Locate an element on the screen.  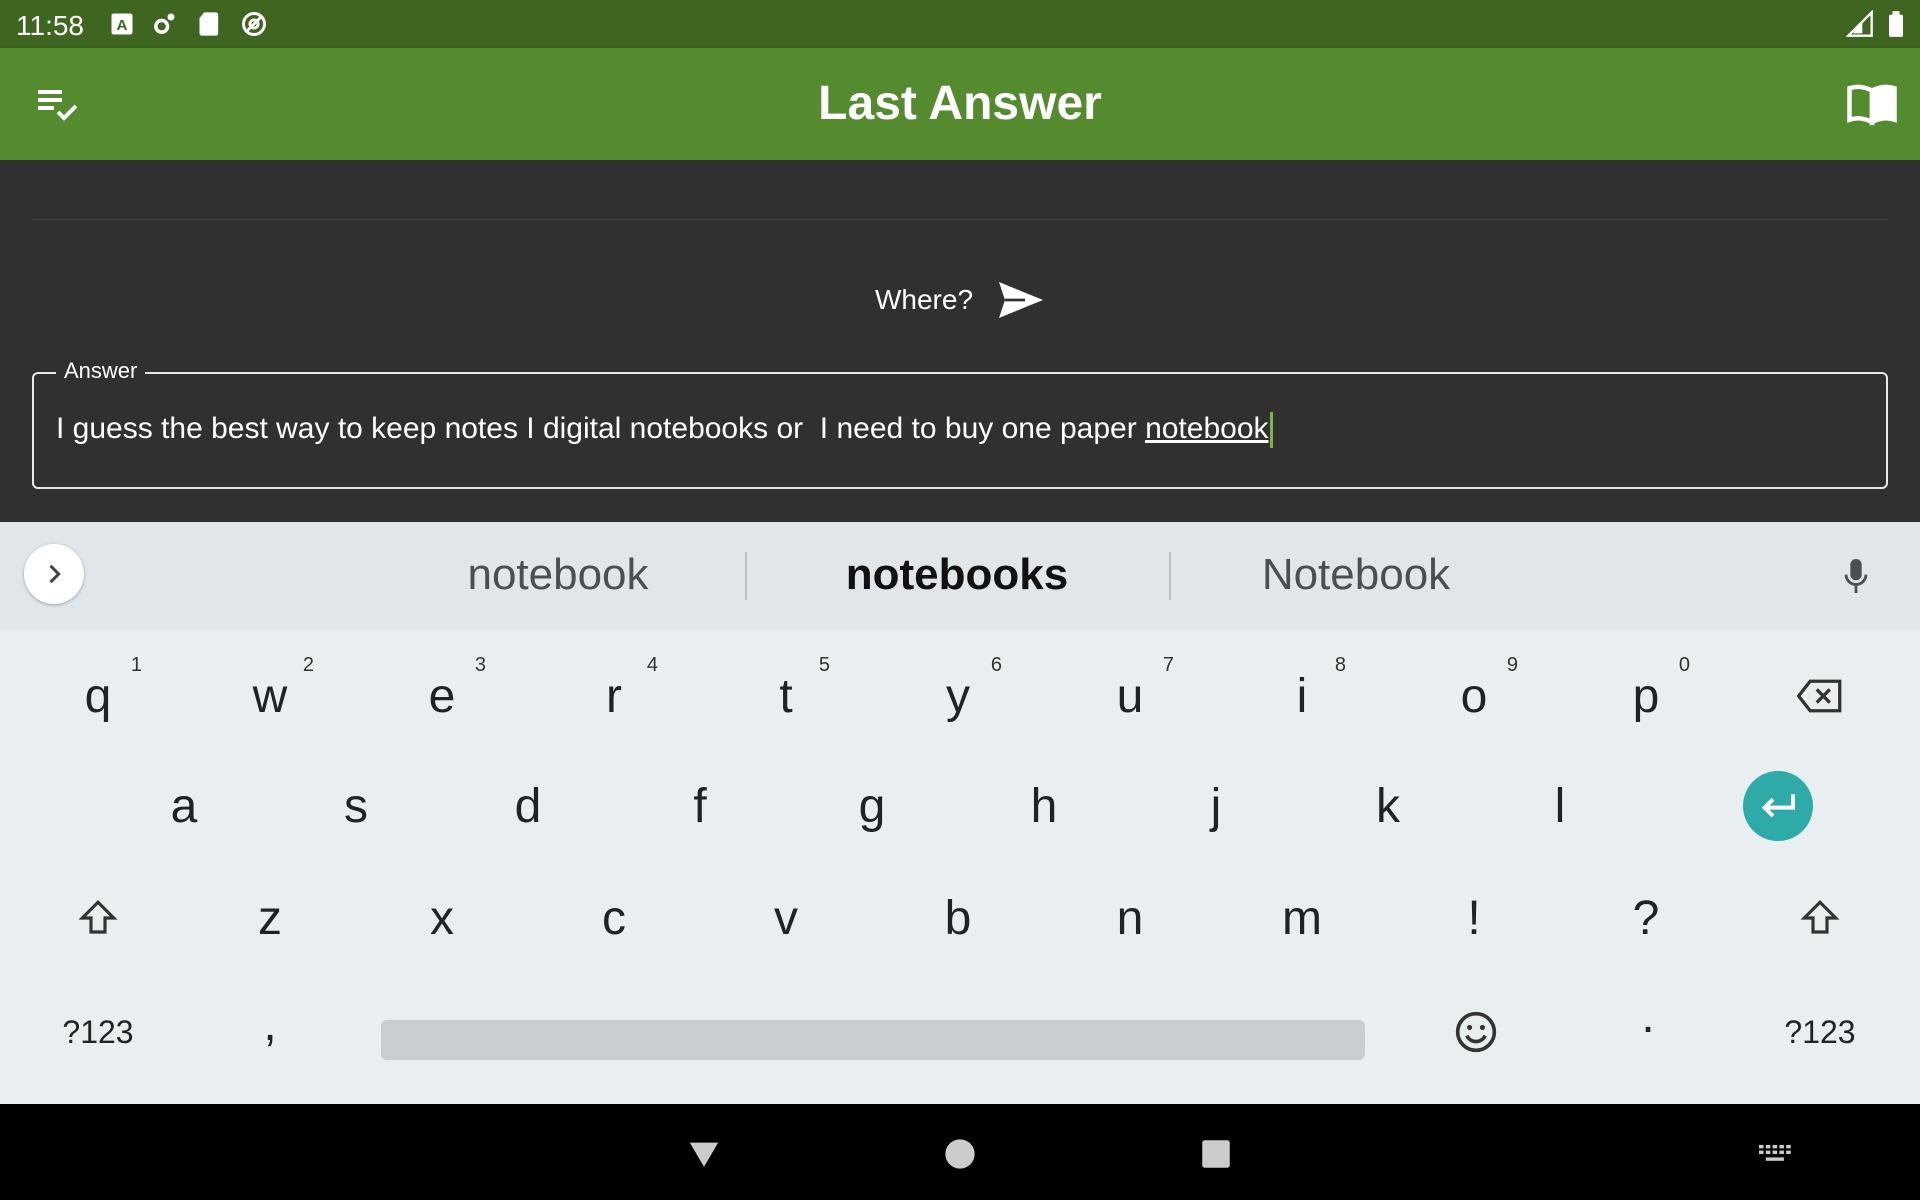
key-y: y6 is located at coordinates (958, 696).